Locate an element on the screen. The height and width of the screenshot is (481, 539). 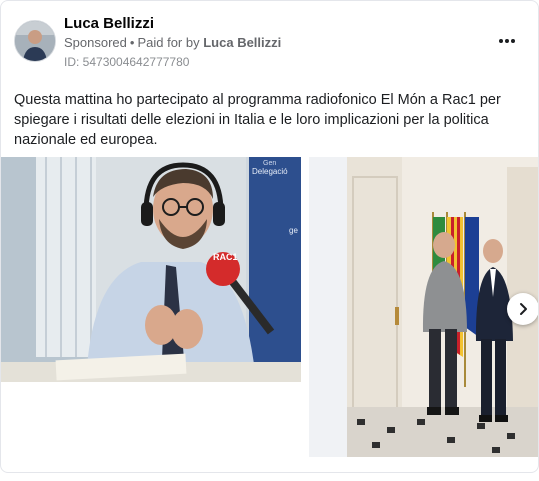
ad-id: ID: 5473004642777780 is located at coordinates (127, 62).